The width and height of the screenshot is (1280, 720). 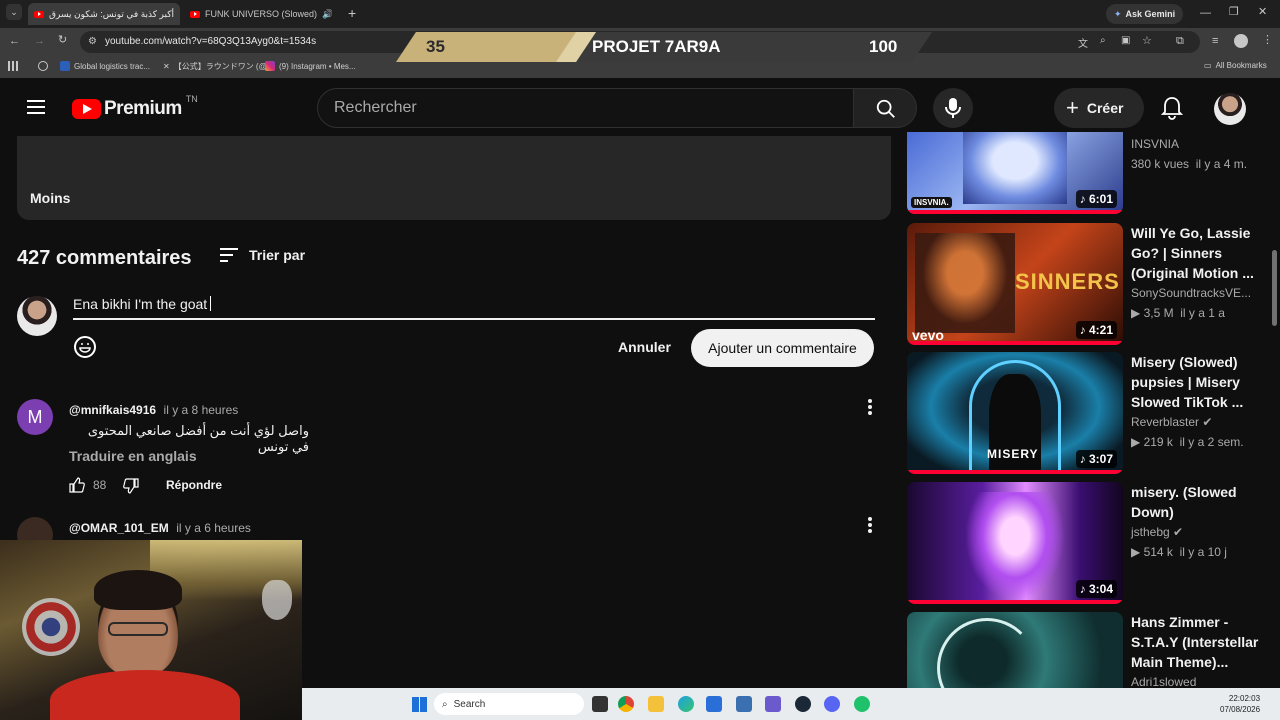 I want to click on translate-icon: 文, so click(x=1083, y=42).